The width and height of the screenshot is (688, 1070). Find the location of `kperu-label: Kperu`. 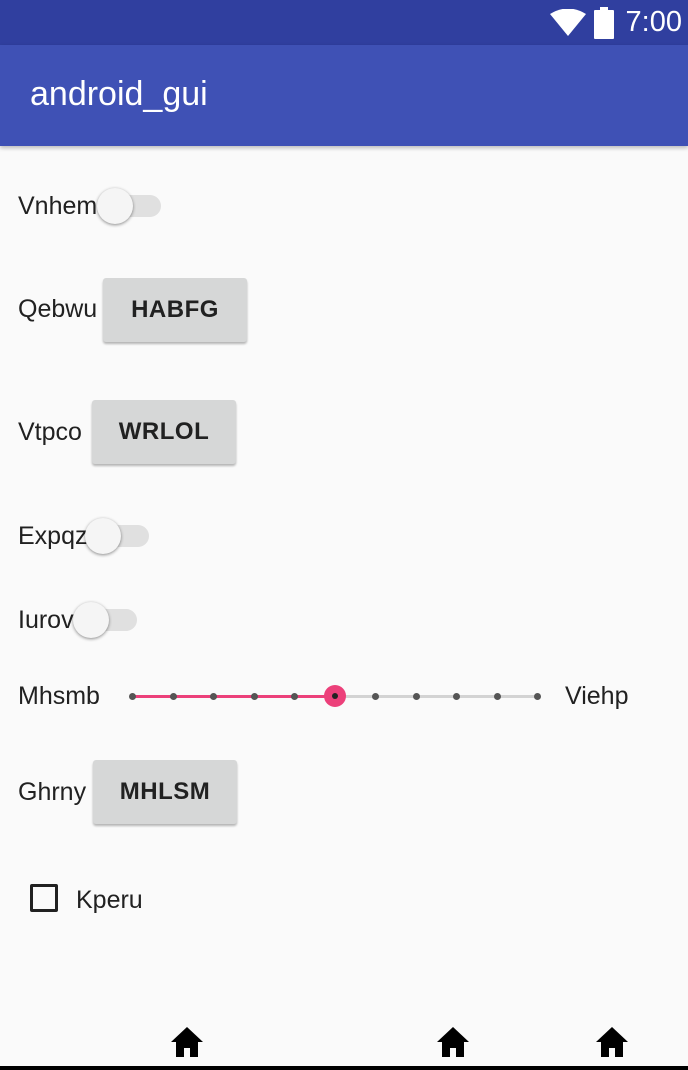

kperu-label: Kperu is located at coordinates (109, 900).